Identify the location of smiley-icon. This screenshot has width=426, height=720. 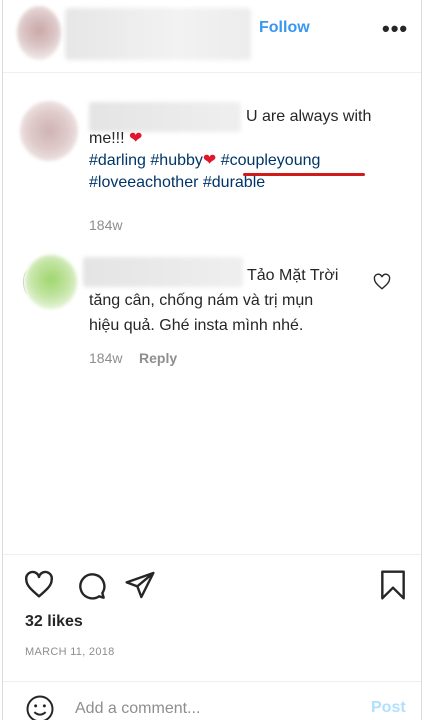
(40, 707).